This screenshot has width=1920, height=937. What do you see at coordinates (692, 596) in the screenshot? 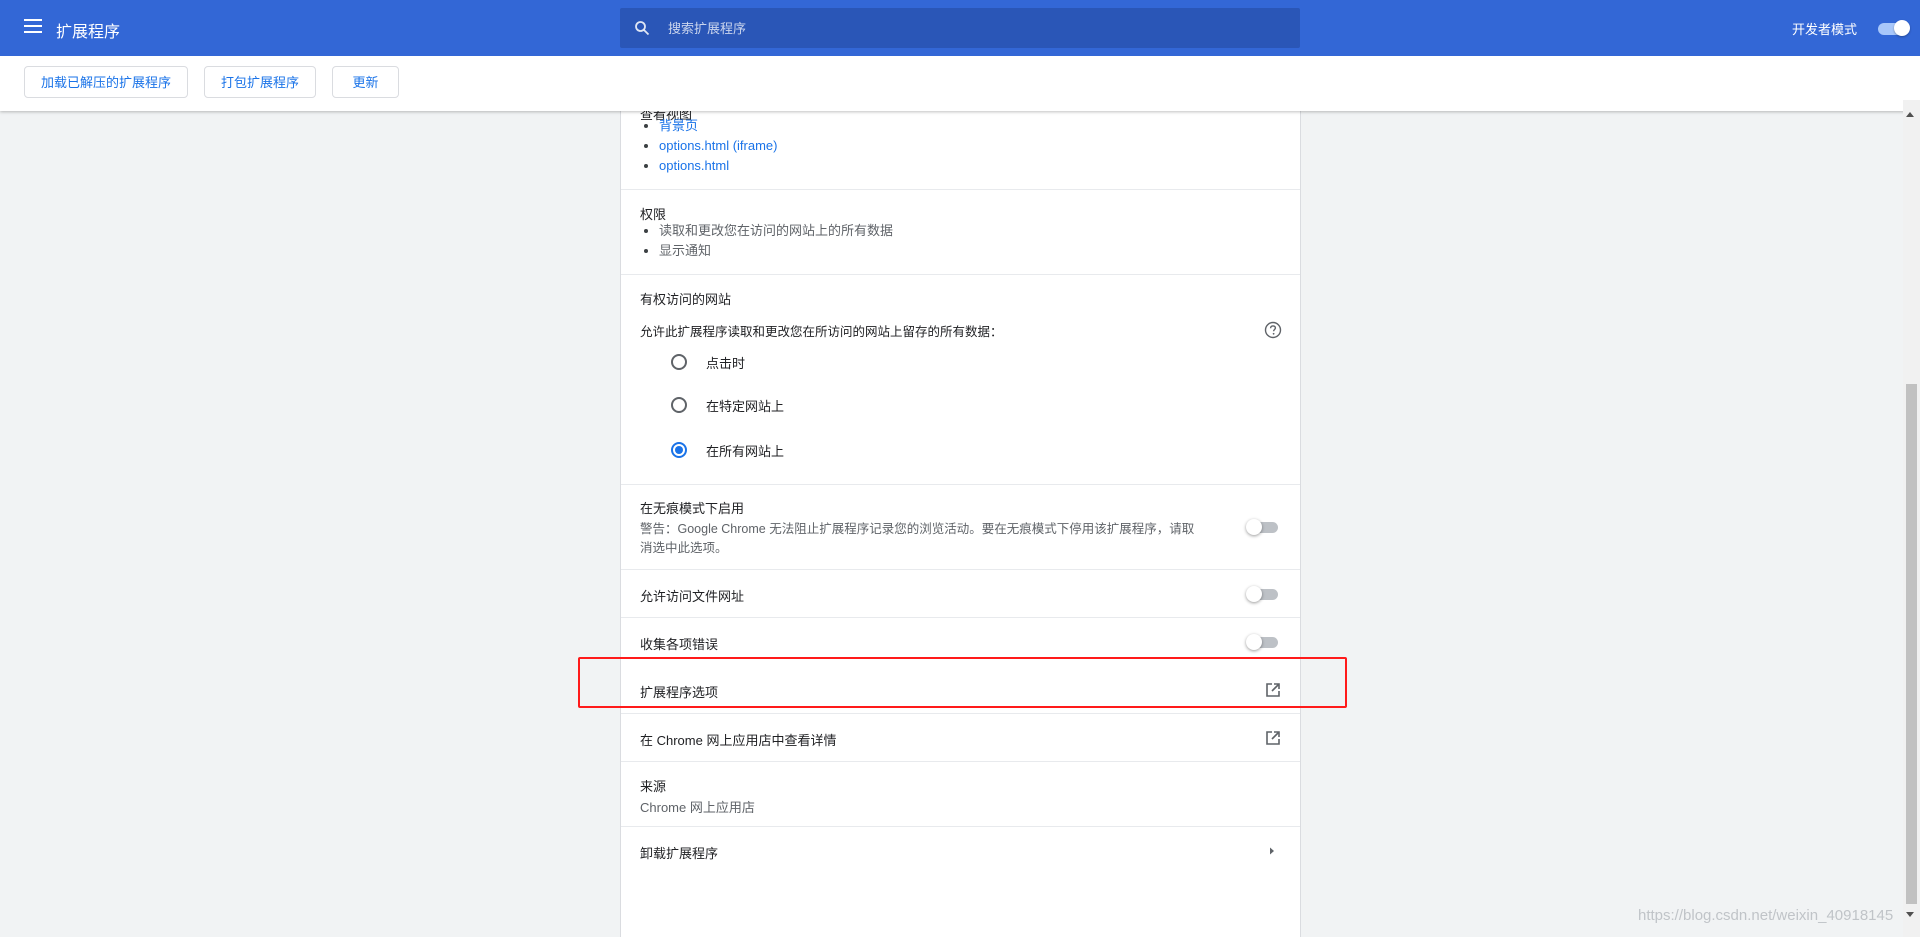
I see `file-urls-title: 允许访问文件网址` at bounding box center [692, 596].